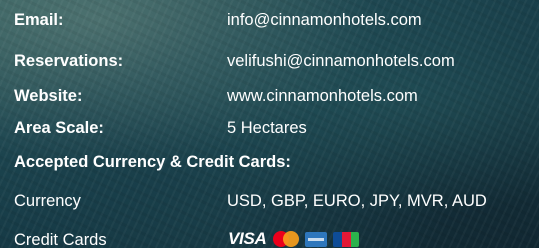  I want to click on website-row: Website: www.cinnamonhotels.com, so click(269, 96).